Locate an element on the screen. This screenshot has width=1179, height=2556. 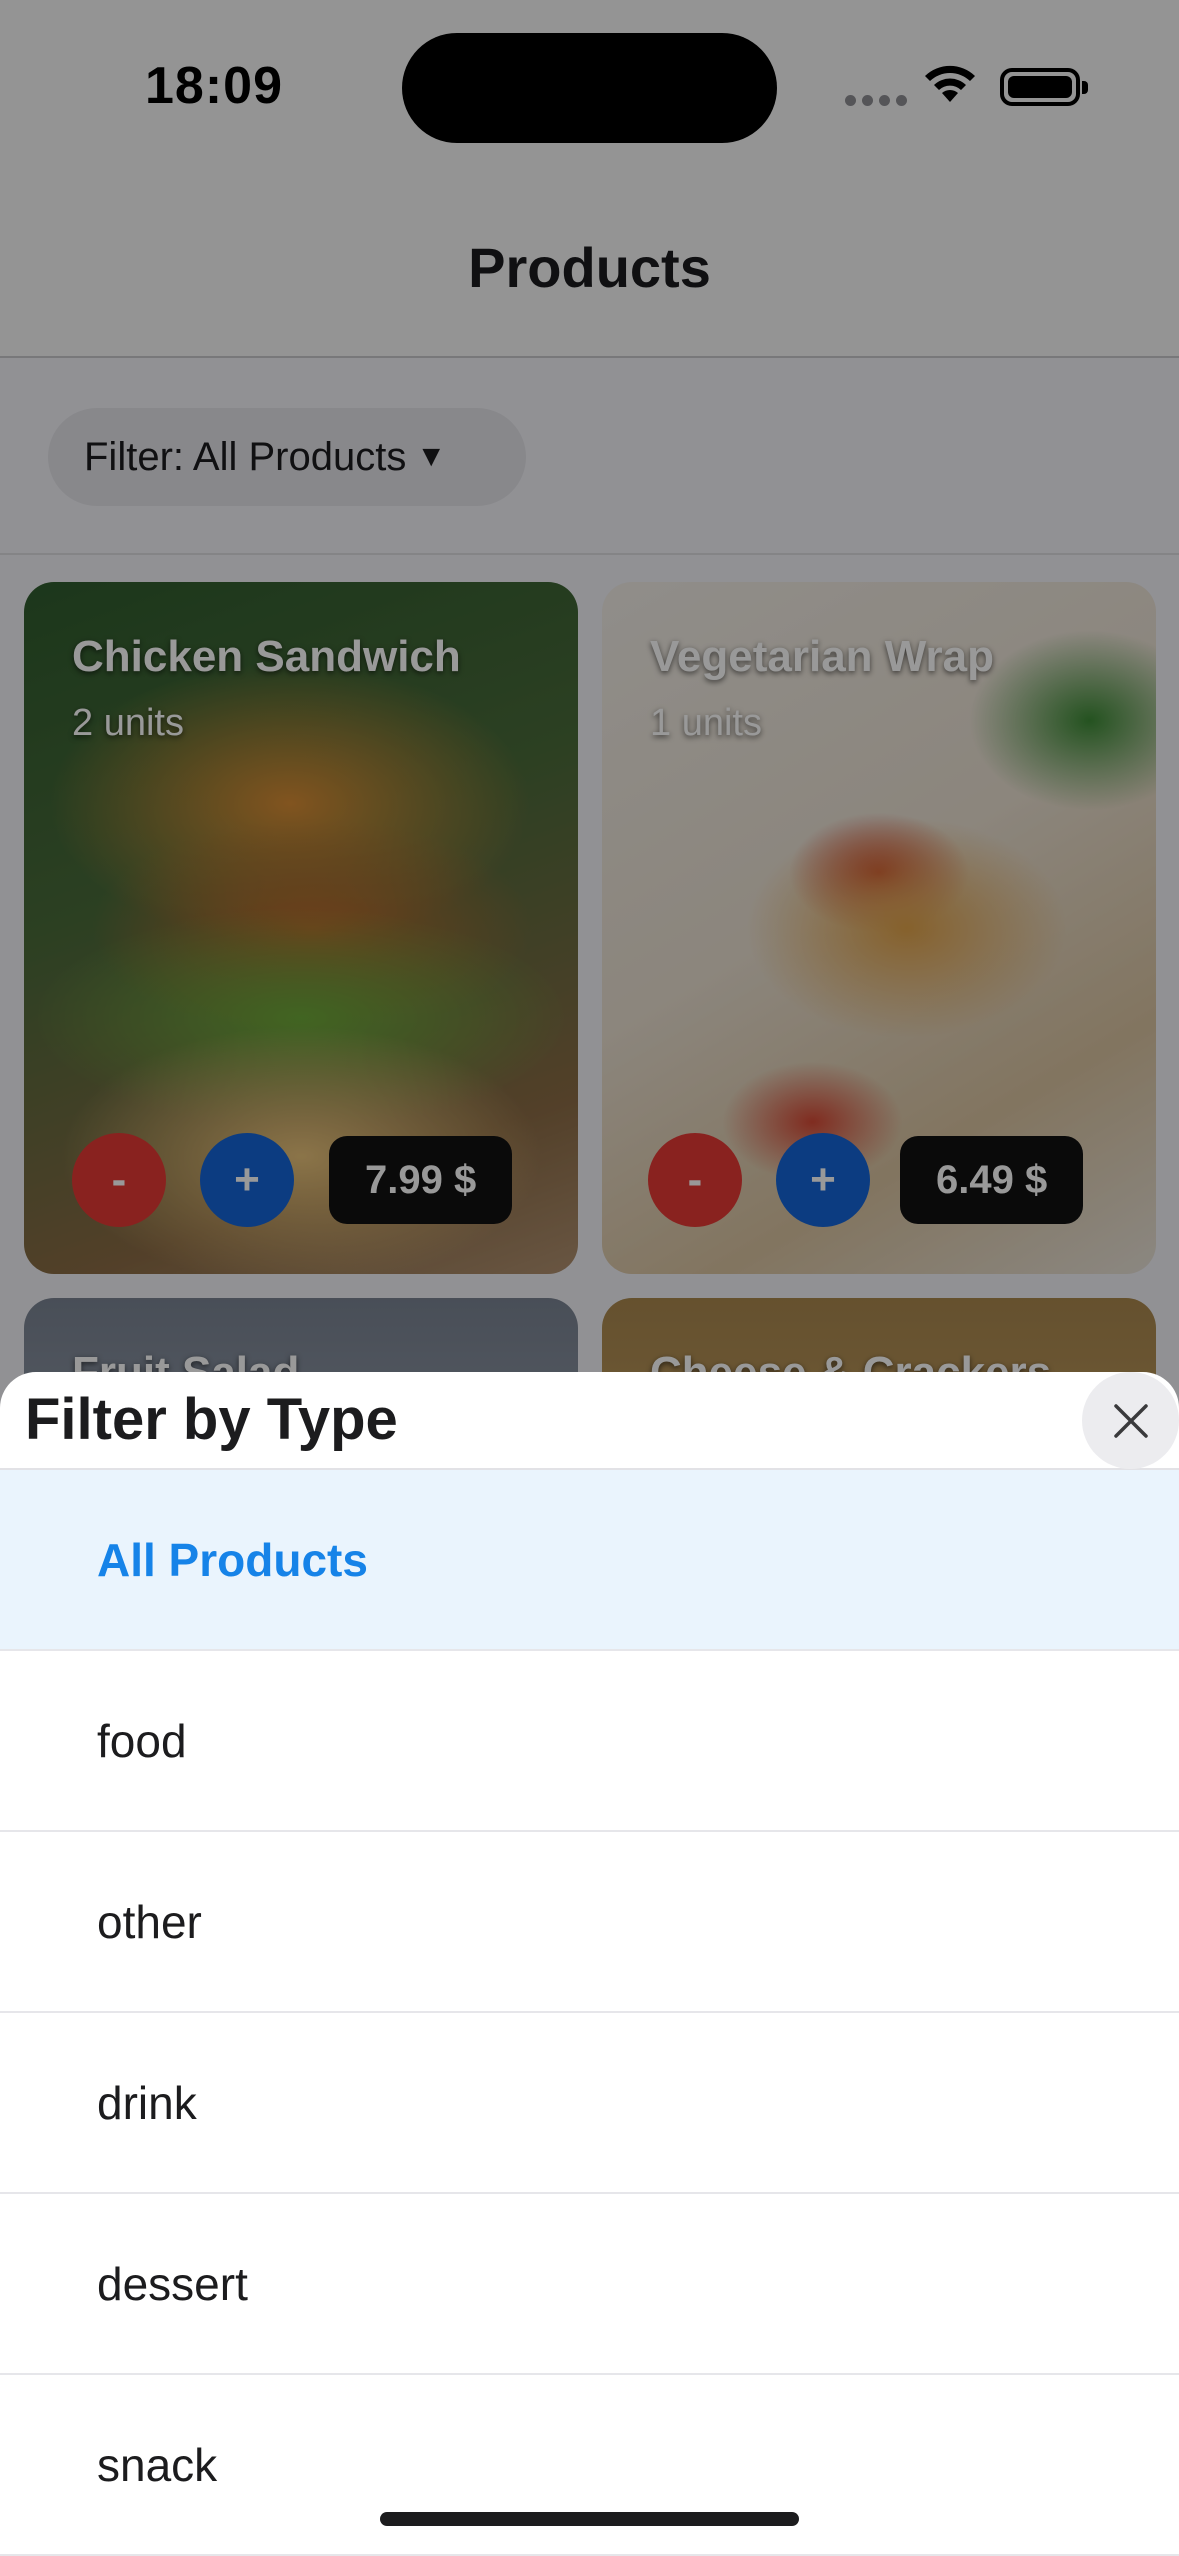
home-indicator is located at coordinates (589, 2519).